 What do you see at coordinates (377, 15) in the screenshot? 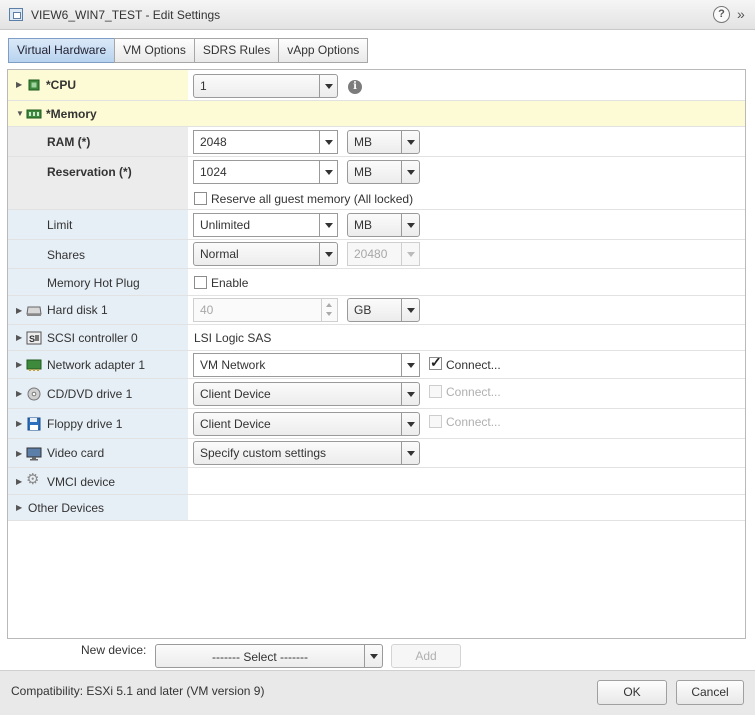
I see `title-bar: VIEW6_WIN7_TEST - Edit Settings ? »` at bounding box center [377, 15].